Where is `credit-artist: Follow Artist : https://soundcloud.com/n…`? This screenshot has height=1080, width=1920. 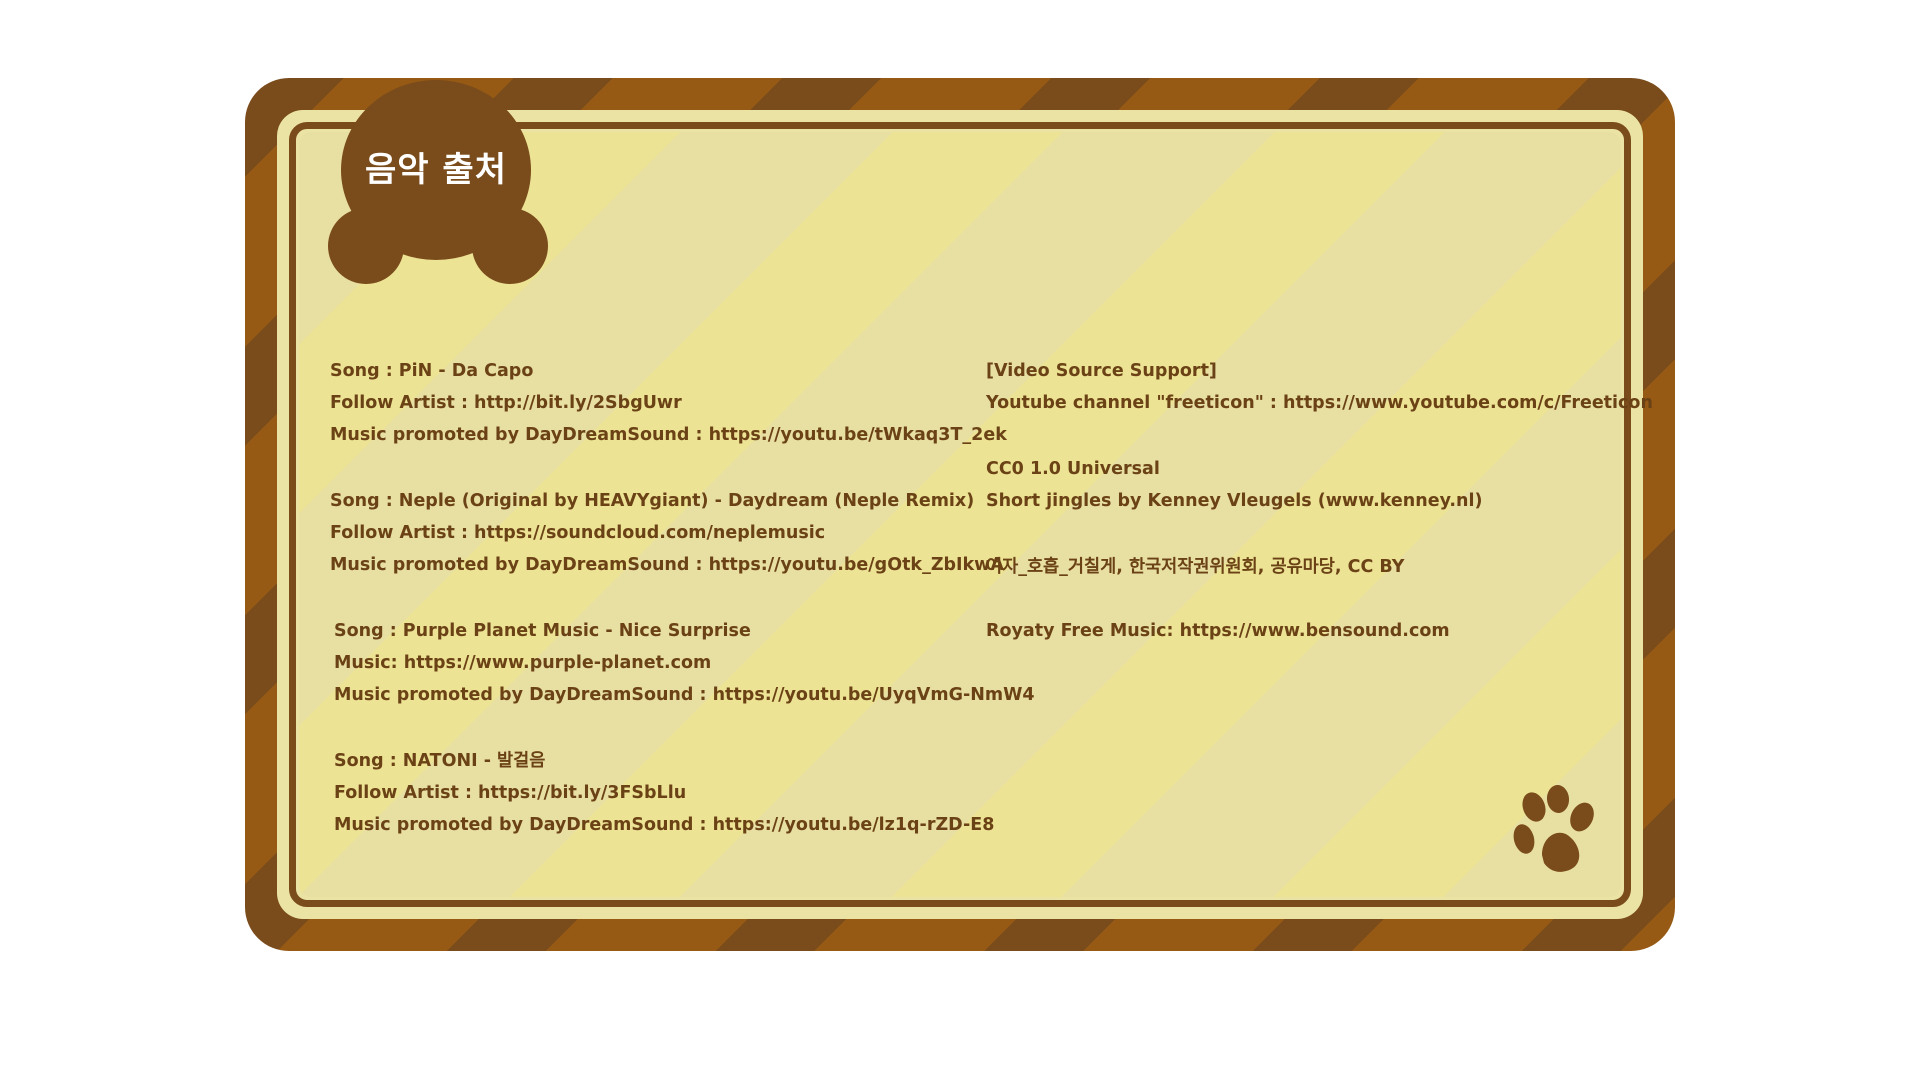 credit-artist: Follow Artist : https://soundcloud.com/n… is located at coordinates (578, 533).